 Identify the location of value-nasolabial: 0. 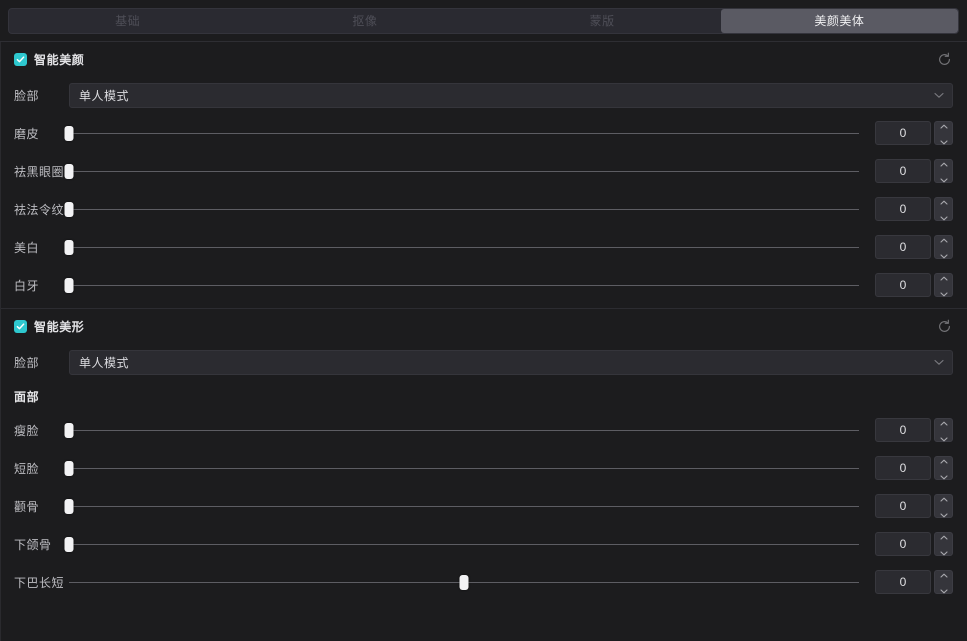
(903, 209).